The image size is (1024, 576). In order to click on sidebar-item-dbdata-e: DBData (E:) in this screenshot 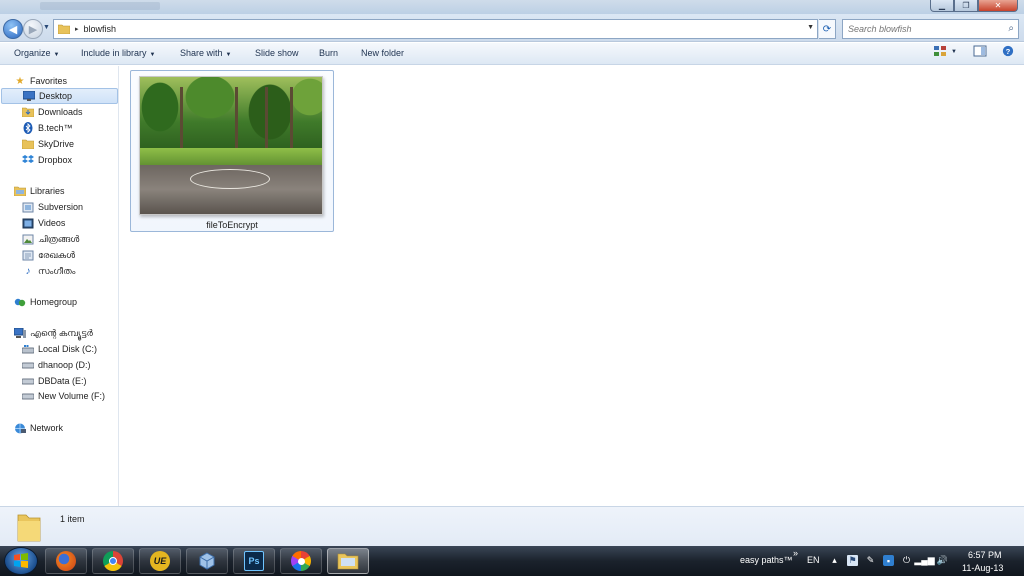, I will do `click(54, 381)`.